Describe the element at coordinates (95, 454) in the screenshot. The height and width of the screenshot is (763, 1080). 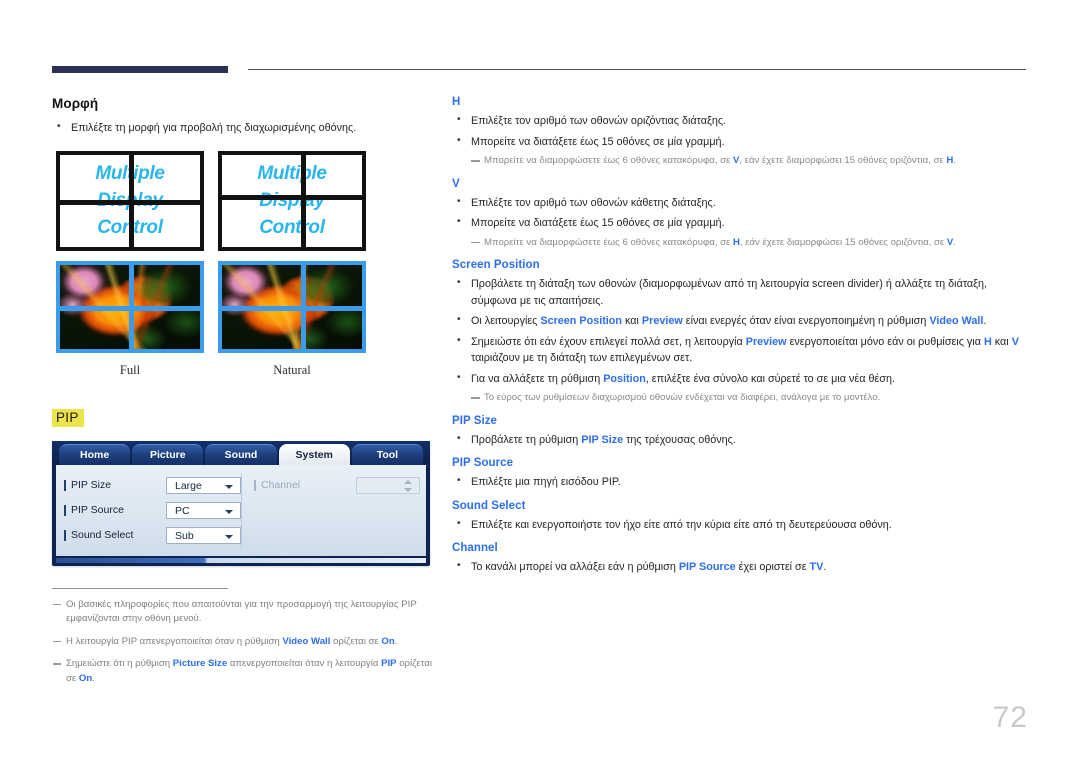
I see `tab-home: Home` at that location.